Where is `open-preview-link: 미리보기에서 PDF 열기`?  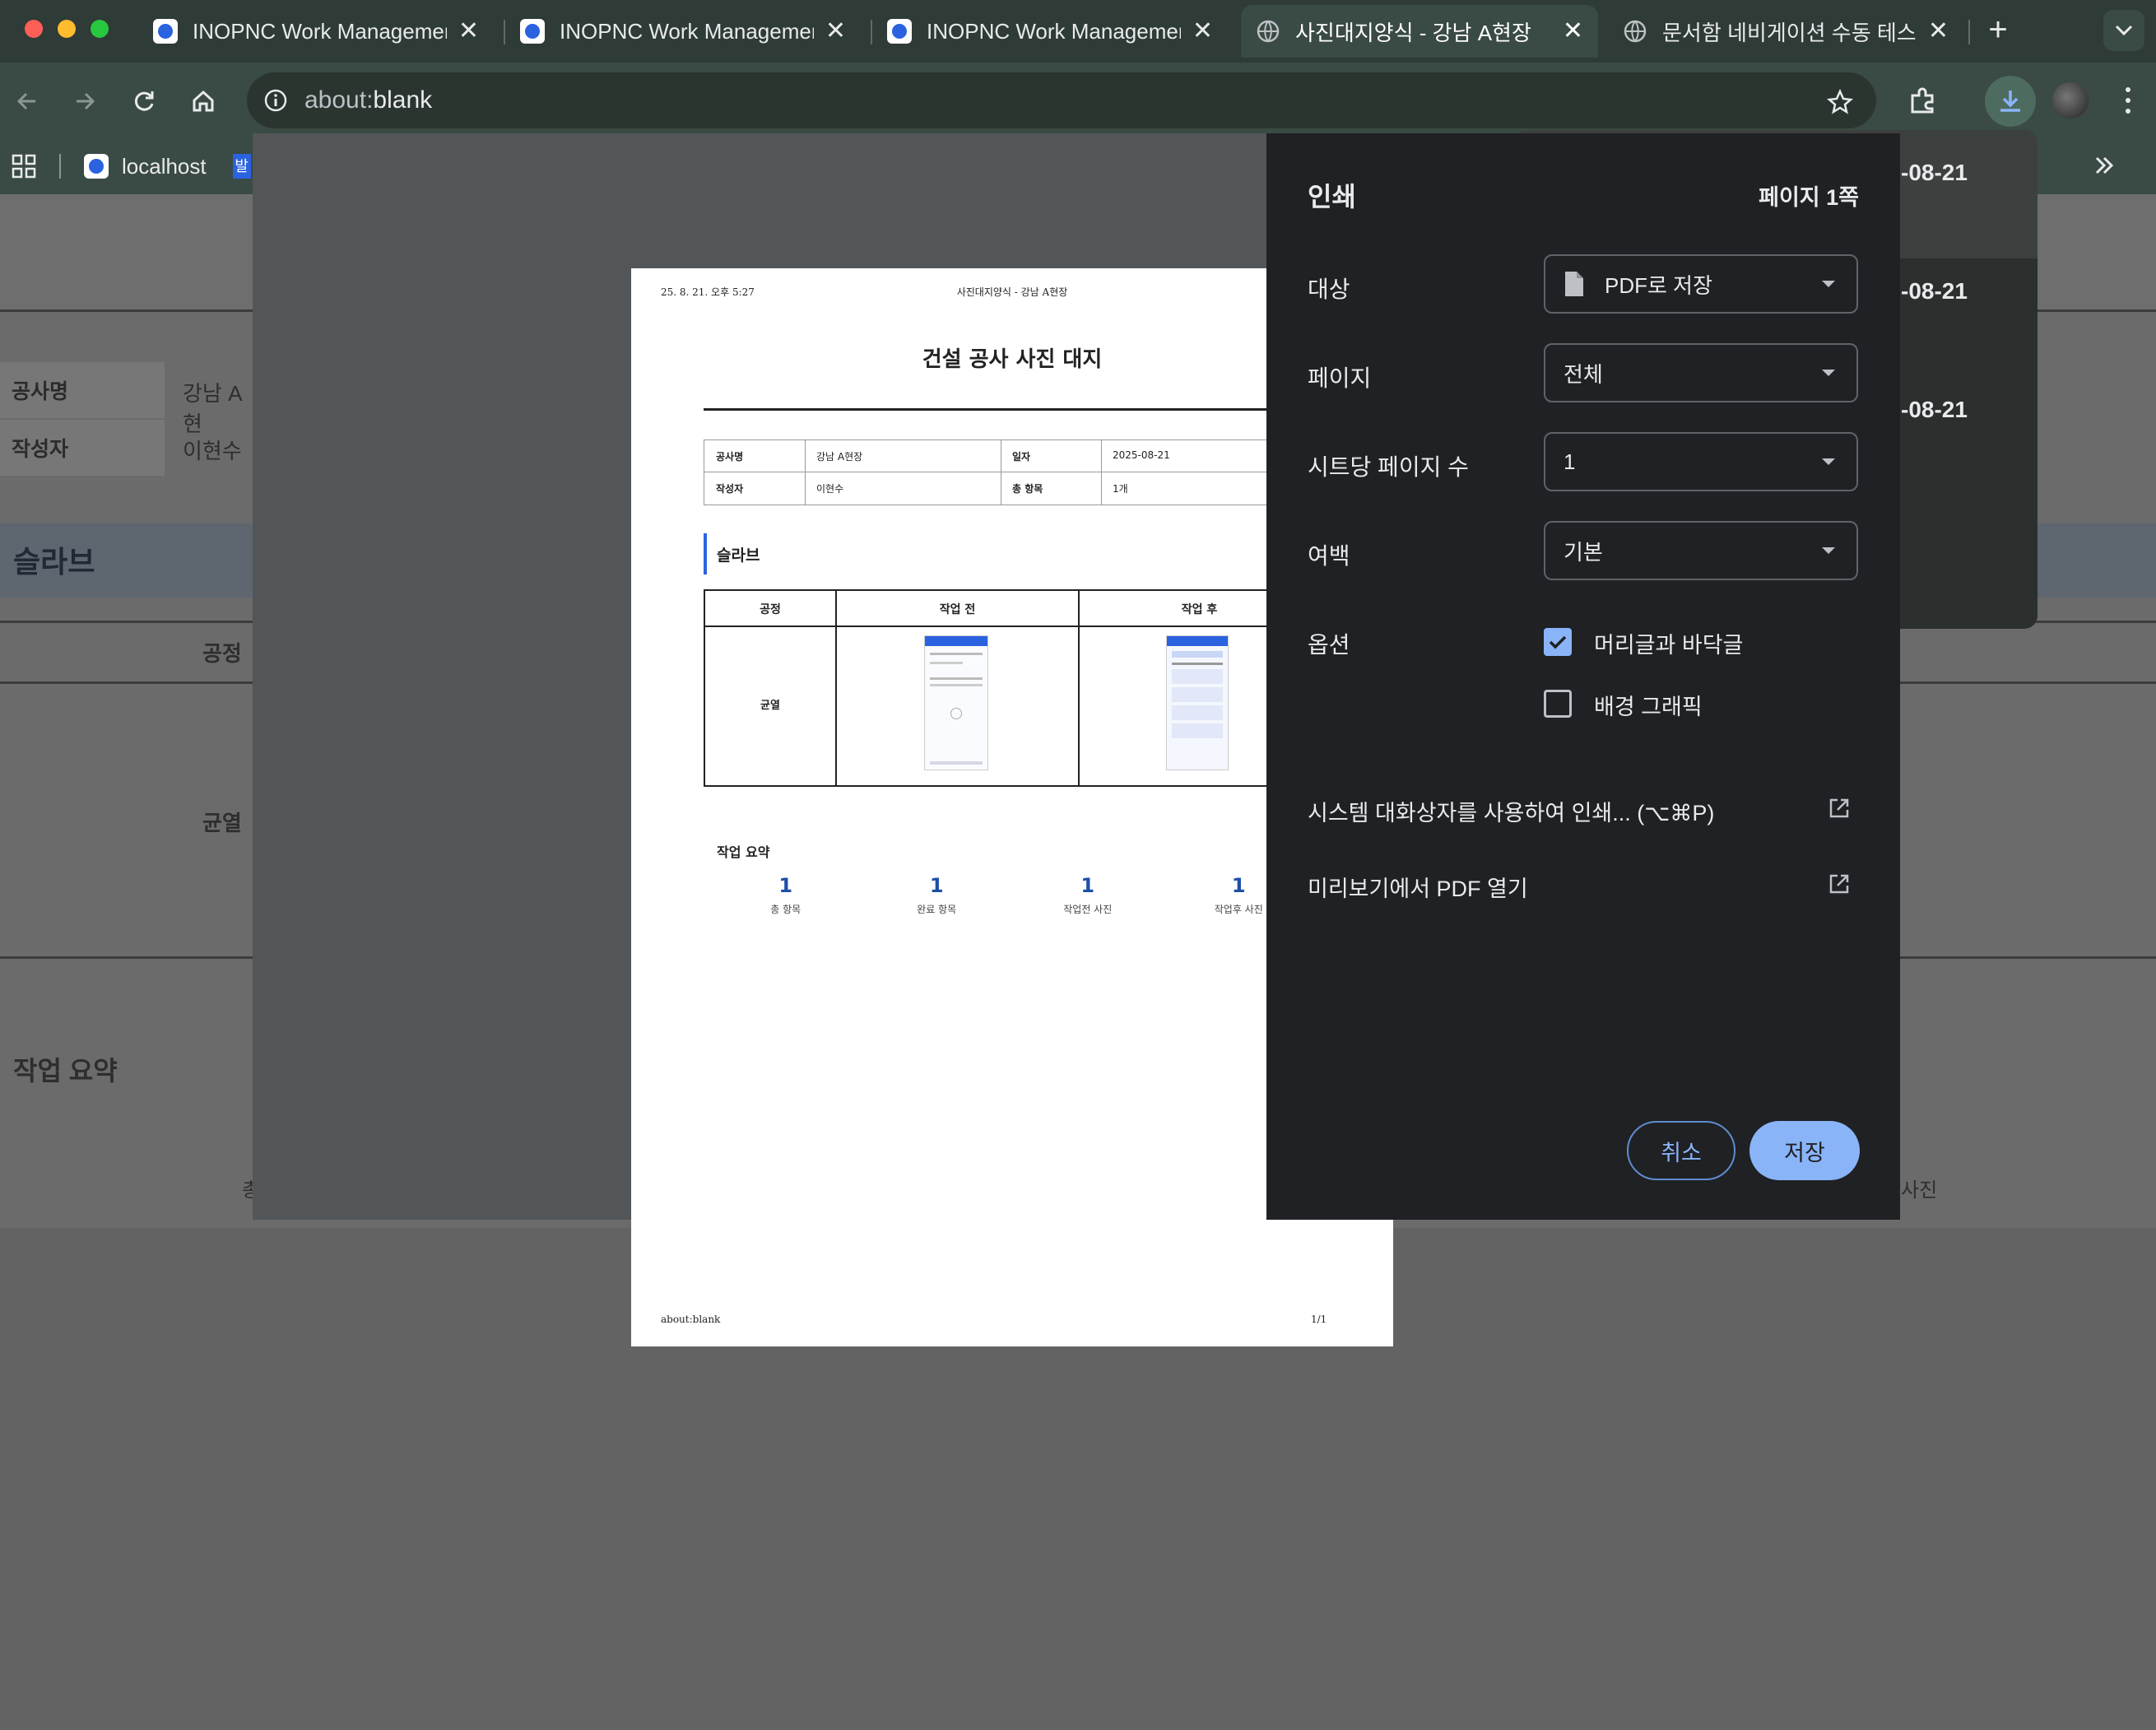 open-preview-link: 미리보기에서 PDF 열기 is located at coordinates (1418, 887).